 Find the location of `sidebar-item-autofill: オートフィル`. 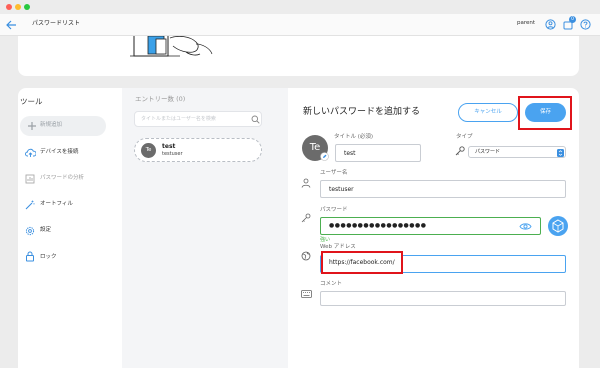

sidebar-item-autofill: オートフィル is located at coordinates (63, 205).